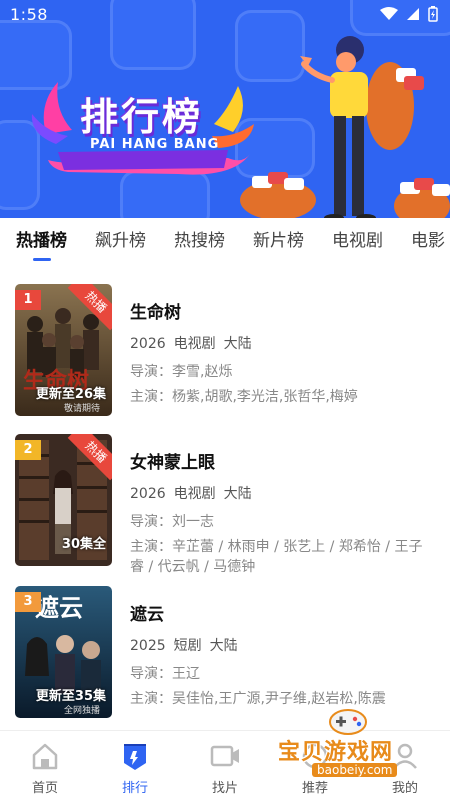  I want to click on rank-badge: 2, so click(28, 450).